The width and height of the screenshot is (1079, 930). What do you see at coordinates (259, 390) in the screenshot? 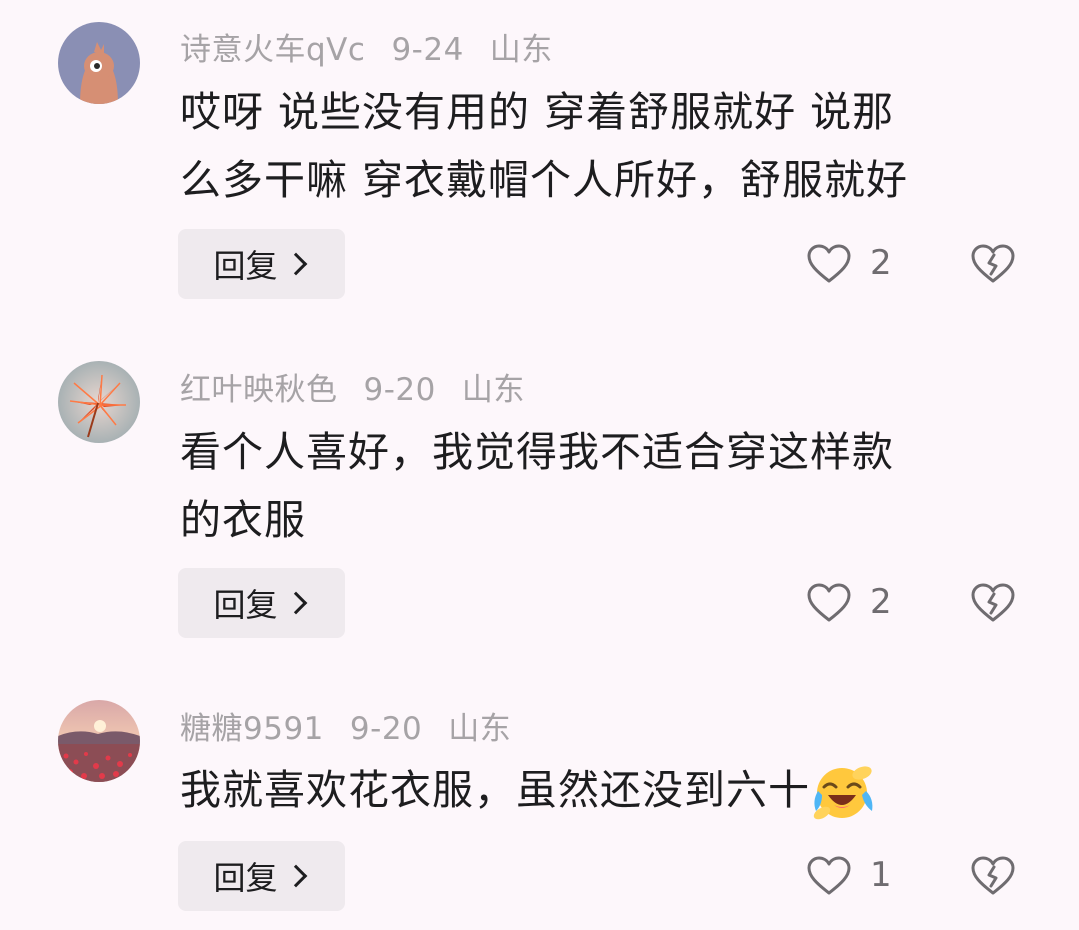
I see `username: 红叶映秋色` at bounding box center [259, 390].